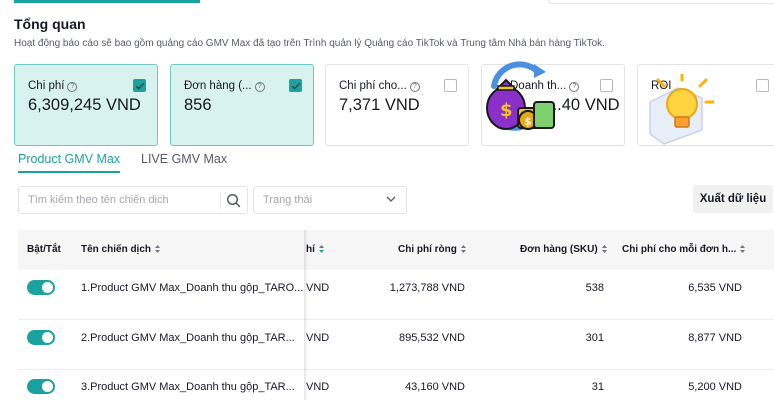 The height and width of the screenshot is (400, 774). What do you see at coordinates (330, 200) in the screenshot?
I see `status-select: Trạng thái` at bounding box center [330, 200].